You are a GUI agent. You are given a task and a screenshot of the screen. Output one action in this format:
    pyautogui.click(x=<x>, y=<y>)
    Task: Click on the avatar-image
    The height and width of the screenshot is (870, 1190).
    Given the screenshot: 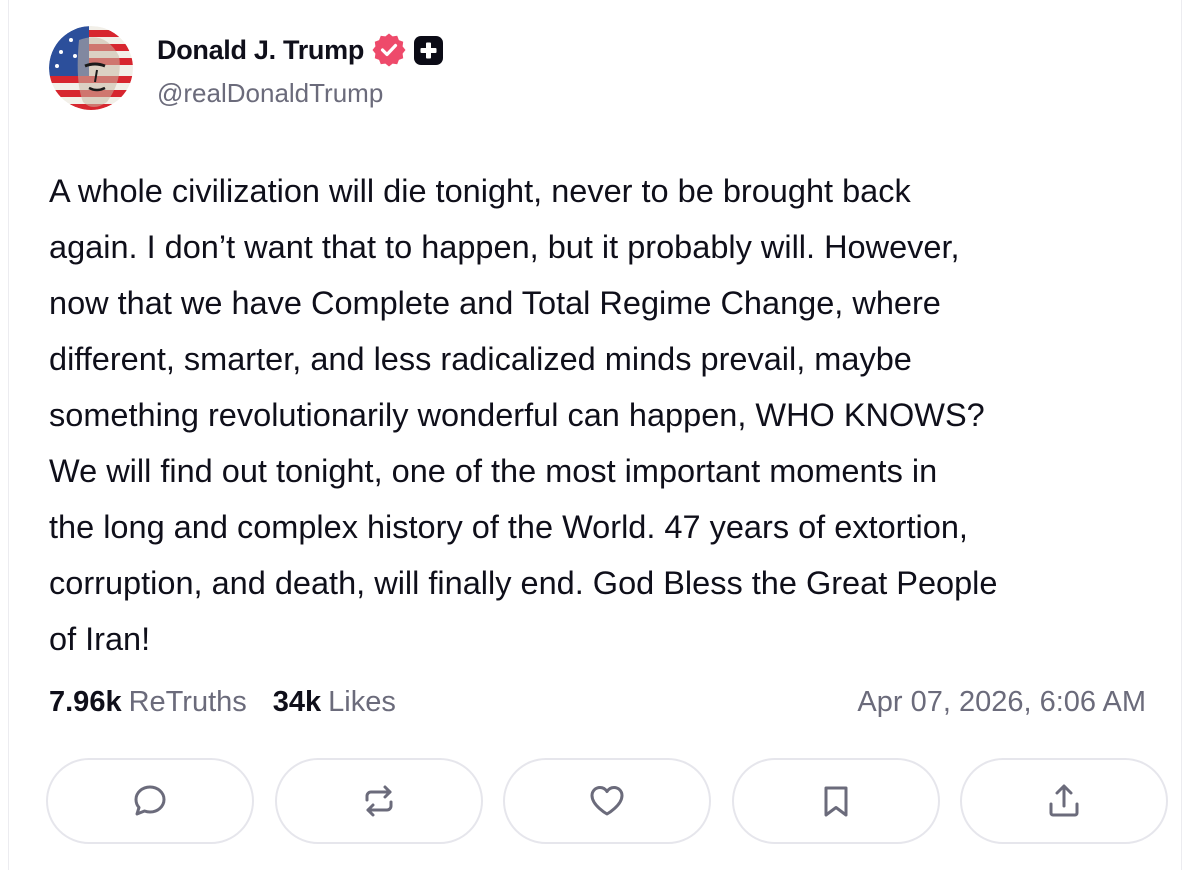 What is the action you would take?
    pyautogui.click(x=91, y=68)
    